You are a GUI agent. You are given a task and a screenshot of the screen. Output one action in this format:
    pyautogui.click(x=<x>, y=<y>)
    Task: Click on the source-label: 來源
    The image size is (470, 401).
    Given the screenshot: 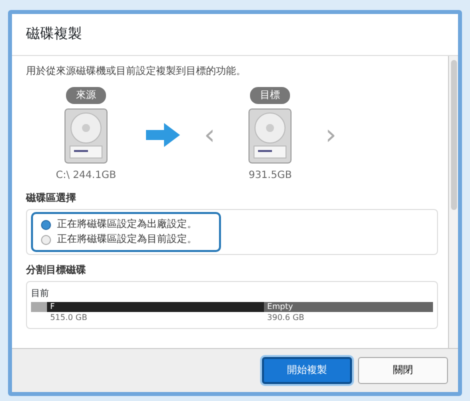 What is the action you would take?
    pyautogui.click(x=86, y=95)
    